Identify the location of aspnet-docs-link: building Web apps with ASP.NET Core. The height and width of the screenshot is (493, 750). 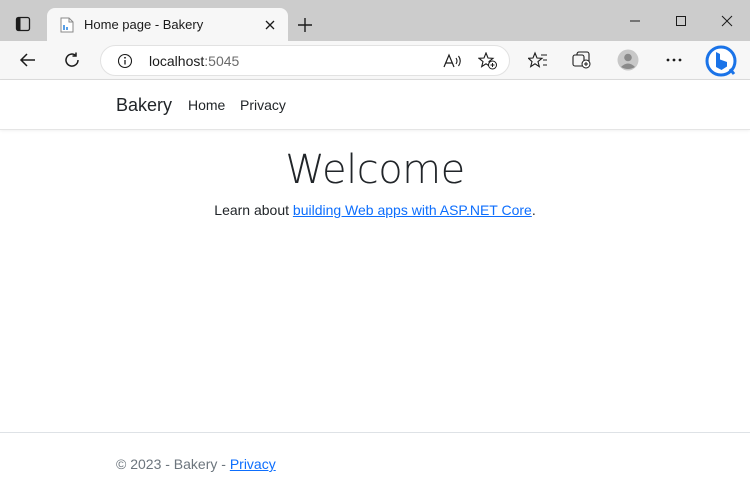
(412, 210).